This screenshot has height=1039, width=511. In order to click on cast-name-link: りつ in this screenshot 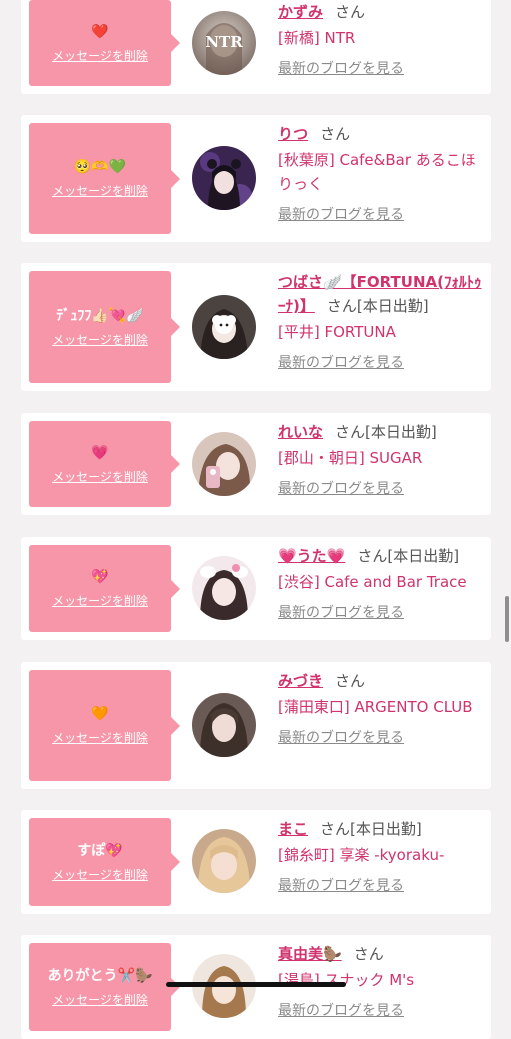, I will do `click(293, 134)`.